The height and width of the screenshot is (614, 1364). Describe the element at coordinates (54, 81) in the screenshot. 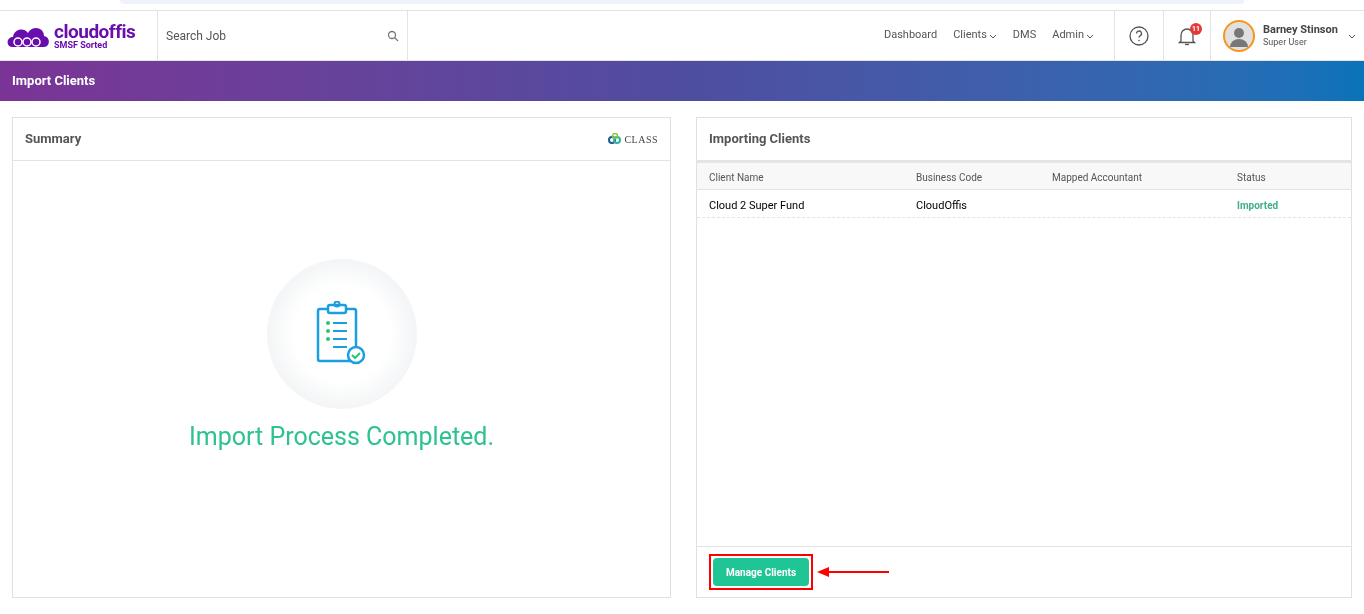

I see `page-title: Import Clients` at that location.